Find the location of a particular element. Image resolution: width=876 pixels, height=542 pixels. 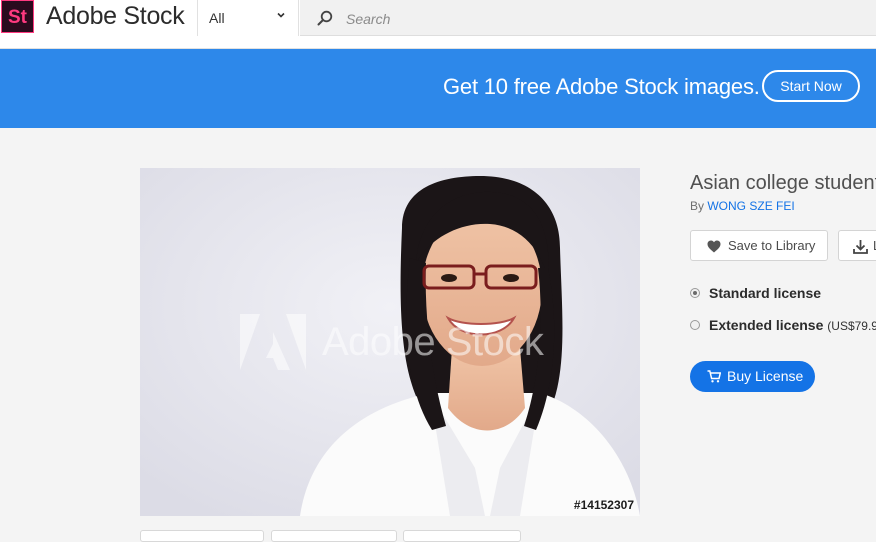

author-byline: By WONG SZE FEI is located at coordinates (742, 206).